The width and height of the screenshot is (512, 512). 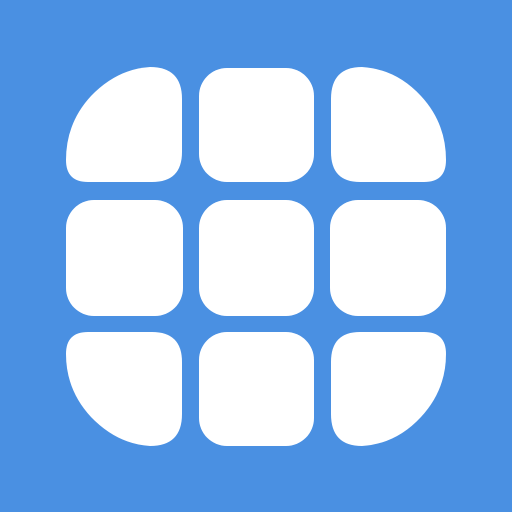 I want to click on tile-middle-left, so click(x=124, y=258).